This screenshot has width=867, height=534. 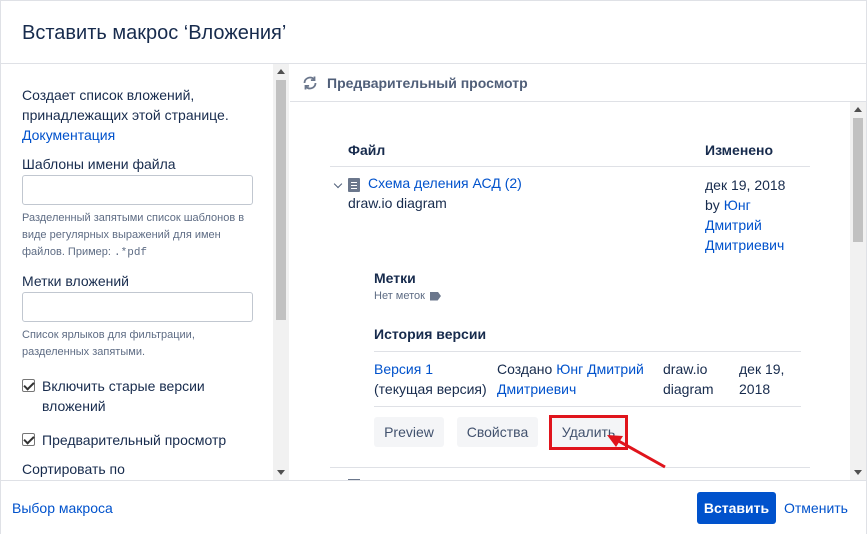 I want to click on scroll-up-arrow-icon, so click(x=281, y=71).